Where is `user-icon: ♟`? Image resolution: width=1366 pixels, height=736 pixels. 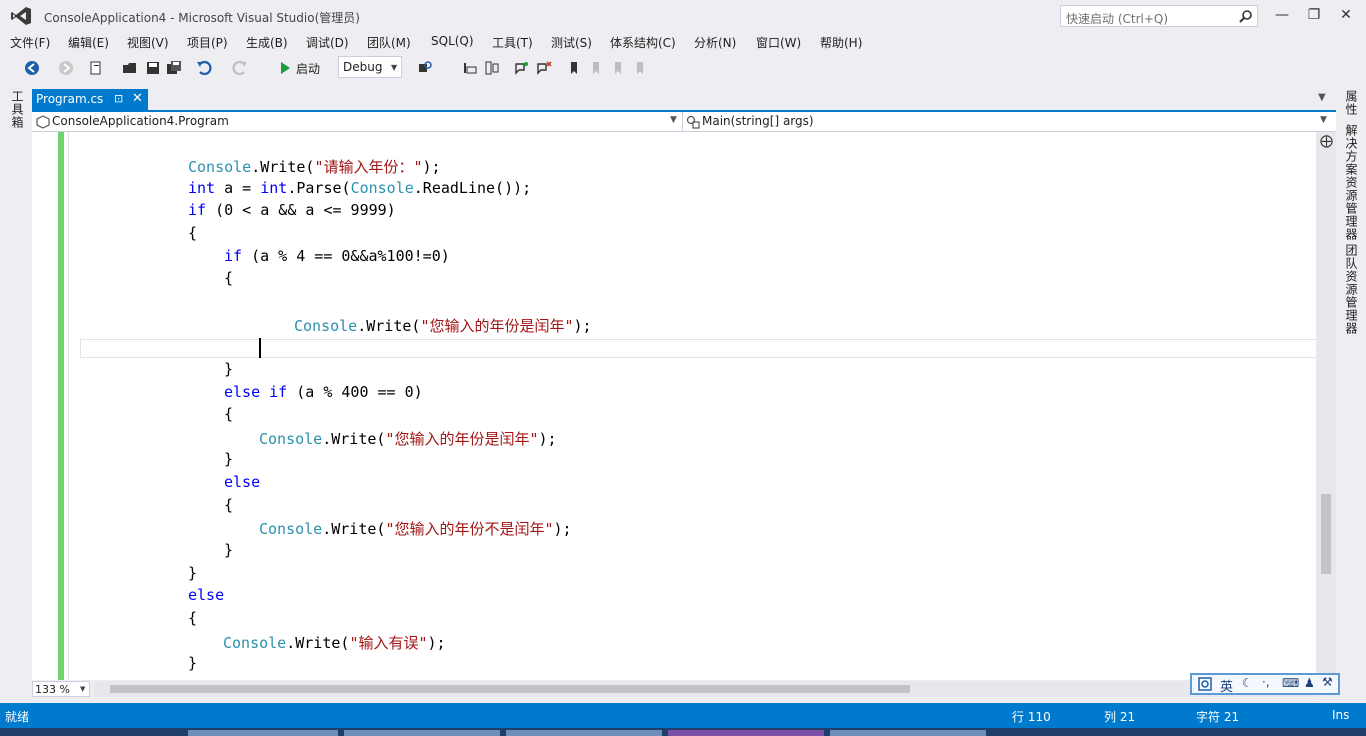 user-icon: ♟ is located at coordinates (1309, 683).